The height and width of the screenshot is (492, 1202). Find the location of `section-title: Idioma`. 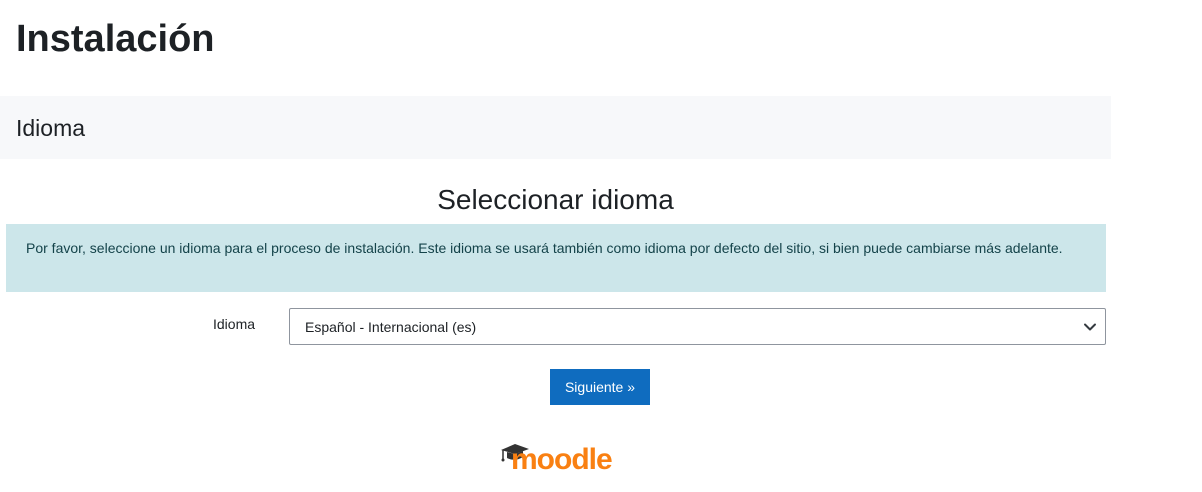

section-title: Idioma is located at coordinates (51, 128).